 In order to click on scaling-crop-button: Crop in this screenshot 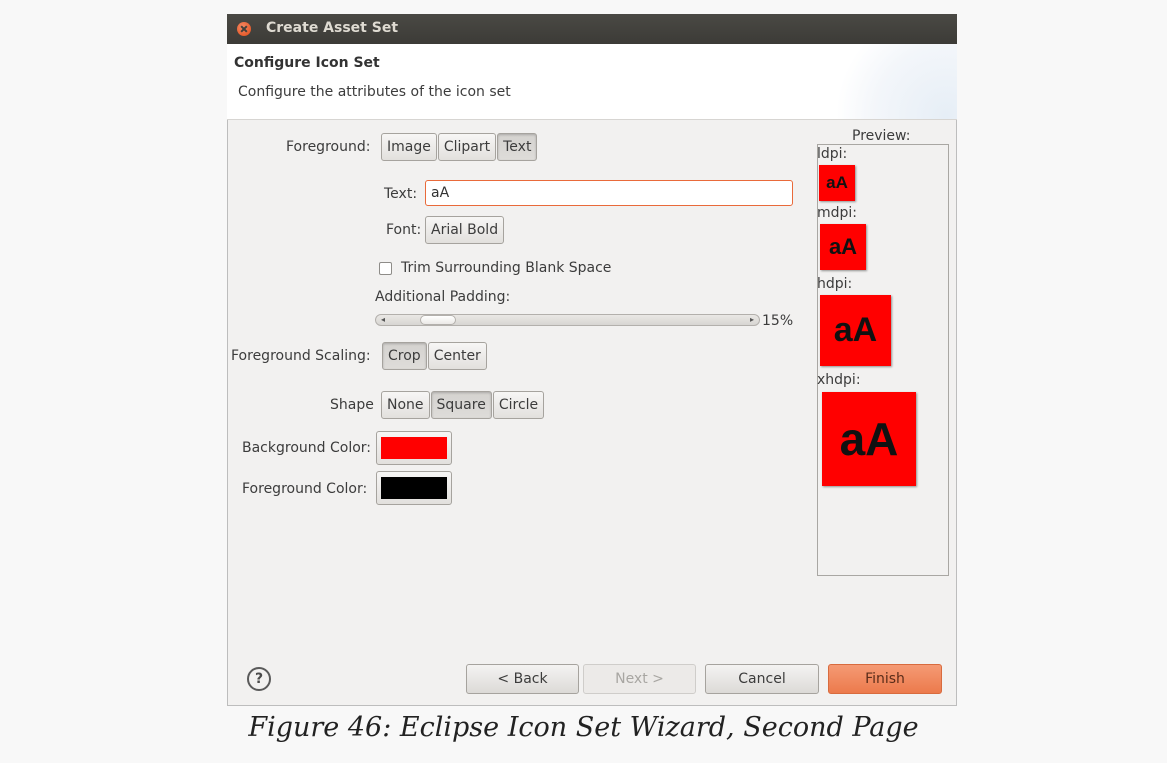, I will do `click(404, 356)`.